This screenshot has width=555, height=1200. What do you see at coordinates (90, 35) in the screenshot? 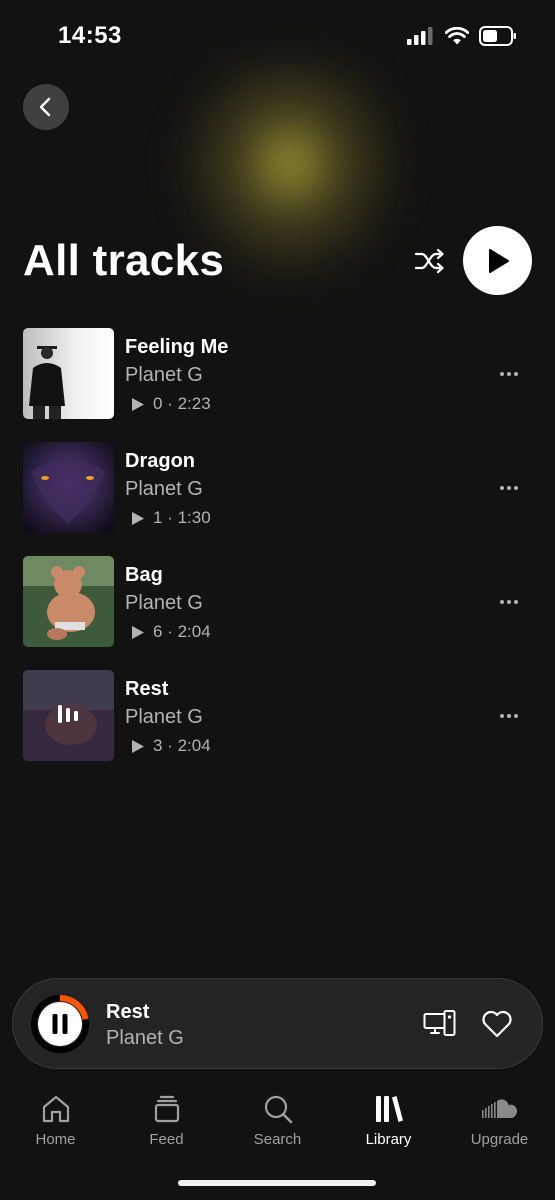
I see `status-time: 14:53` at bounding box center [90, 35].